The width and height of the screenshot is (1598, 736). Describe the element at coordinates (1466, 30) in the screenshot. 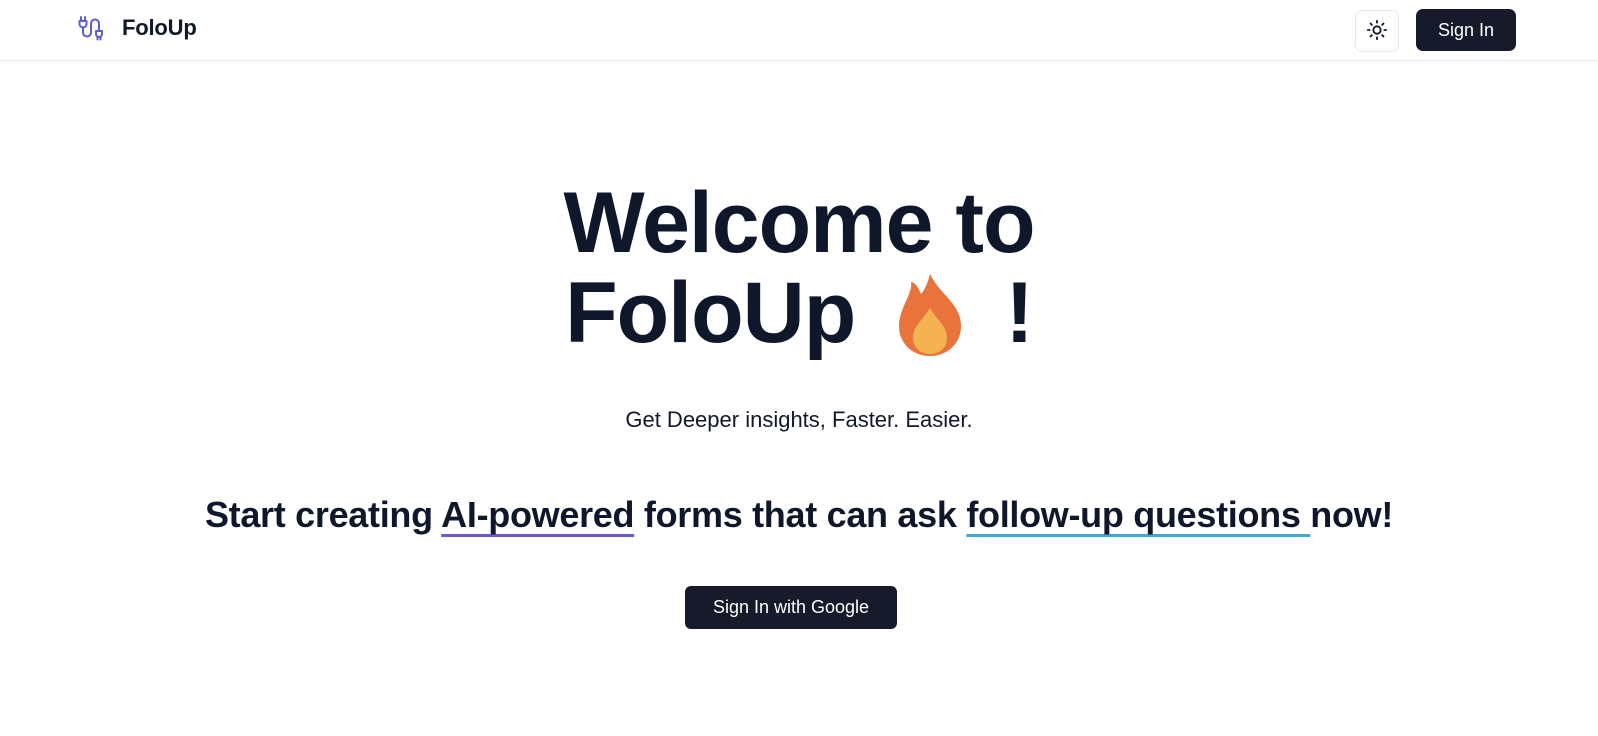

I see `sign-in-button: Sign In` at that location.